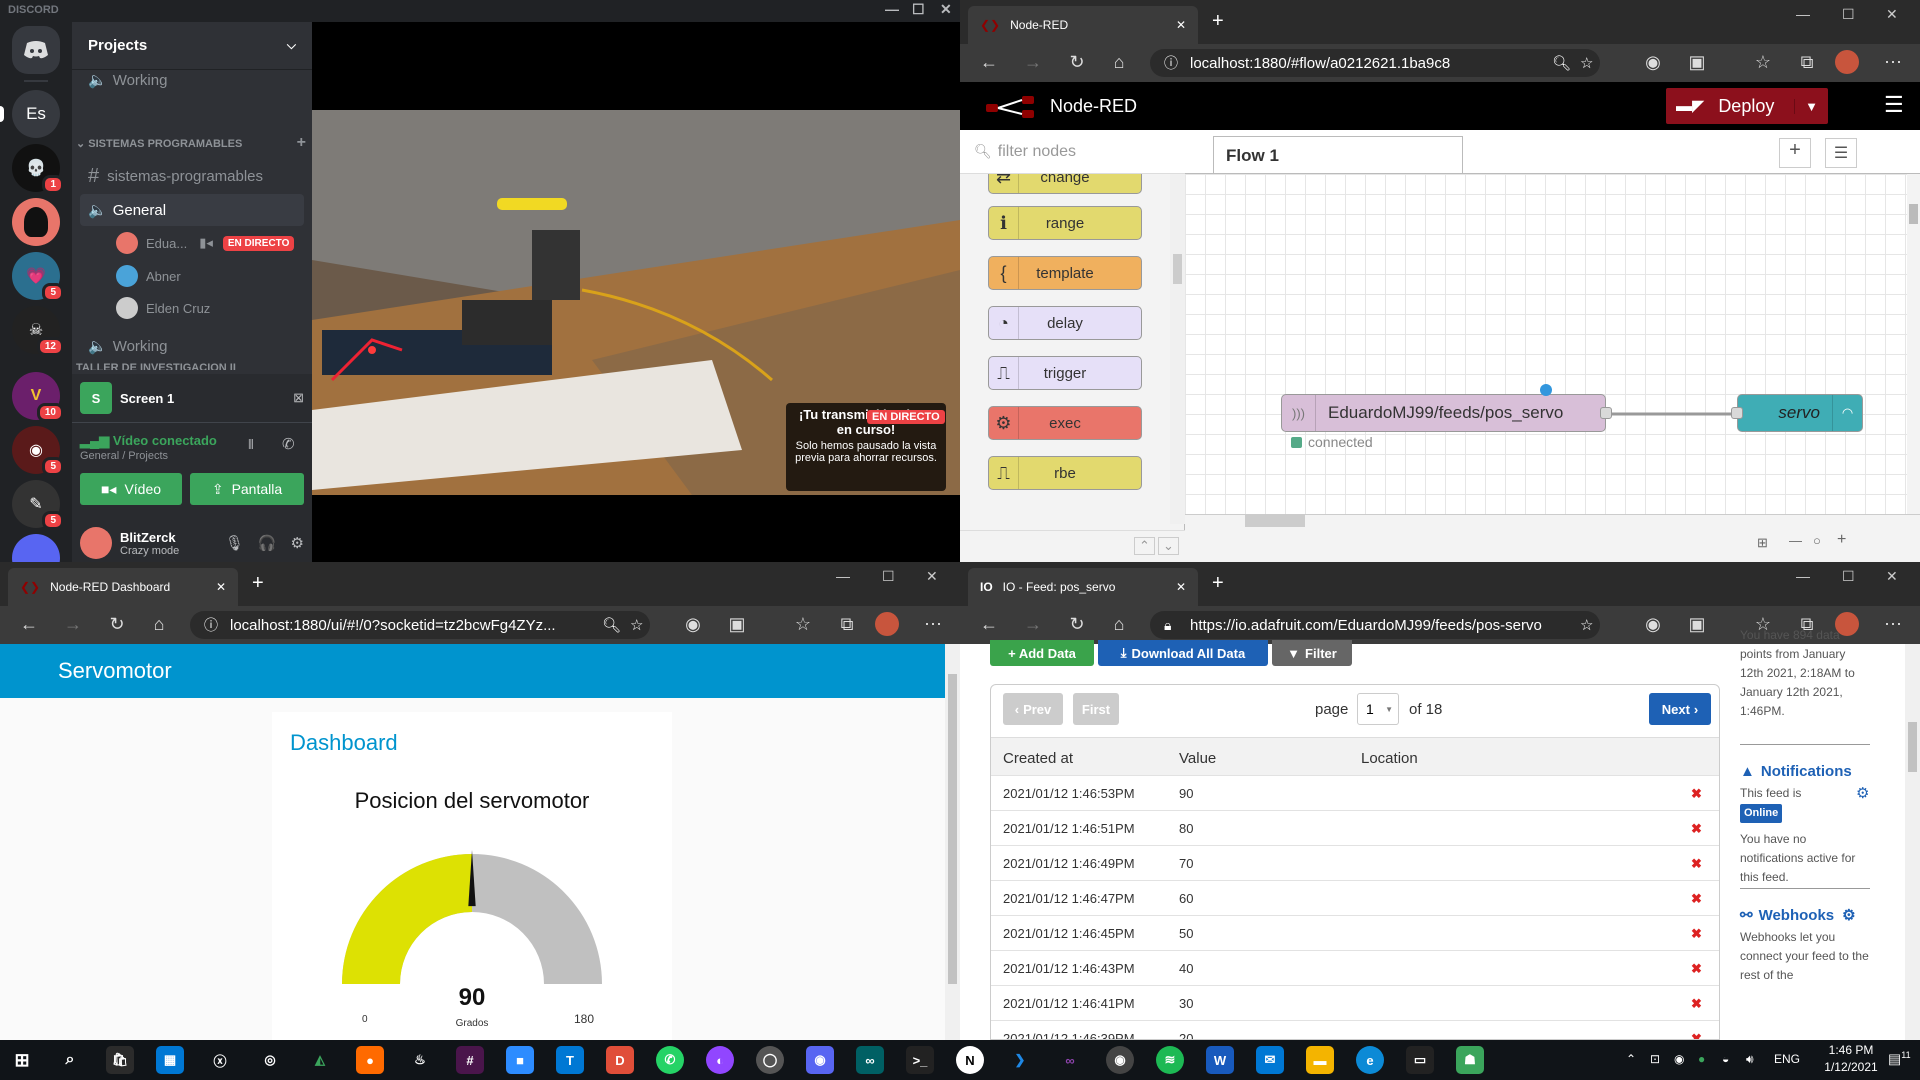 This screenshot has height=1080, width=1920. What do you see at coordinates (1168, 546) in the screenshot?
I see `expand-all-icon: ⌄` at bounding box center [1168, 546].